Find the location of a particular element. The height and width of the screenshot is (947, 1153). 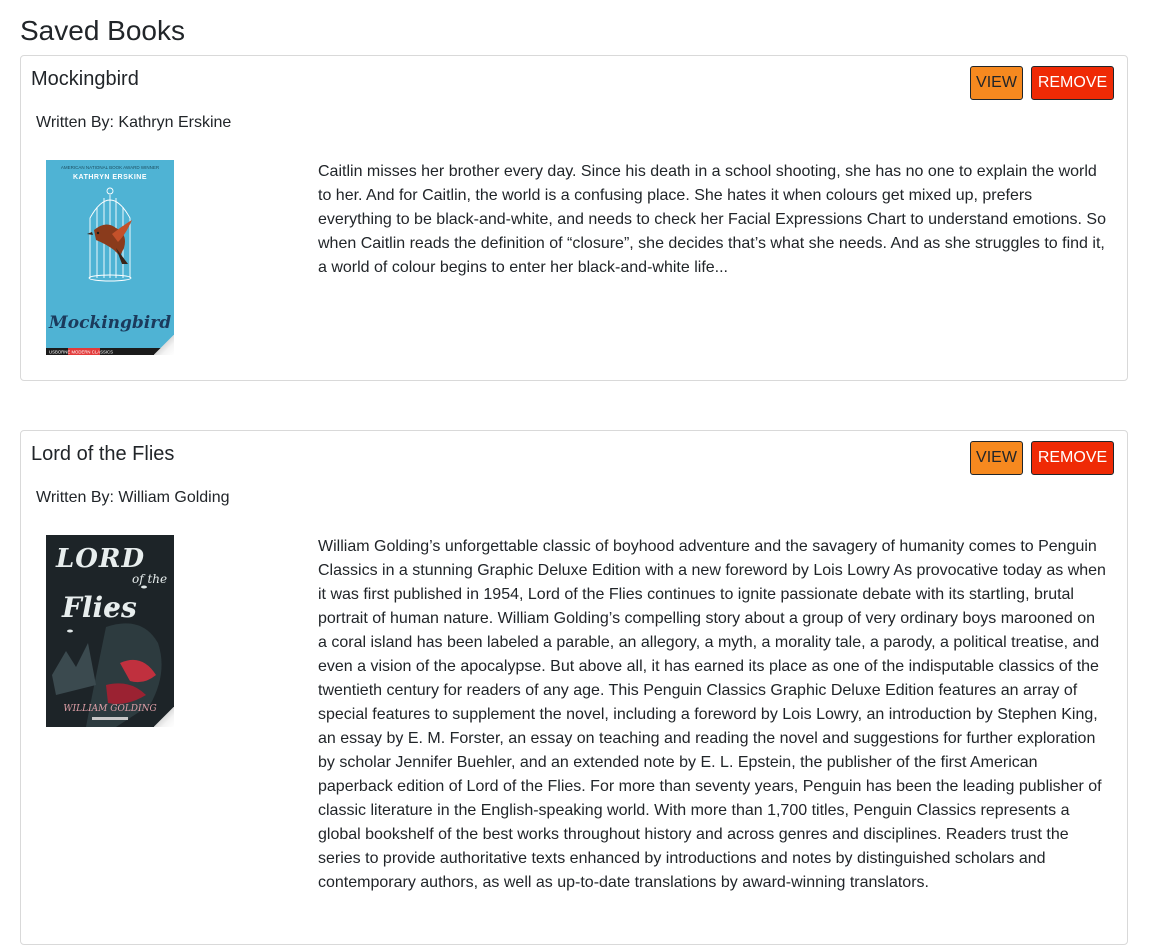

cover-author-text: WILLIAM GOLDING is located at coordinates (109, 709).